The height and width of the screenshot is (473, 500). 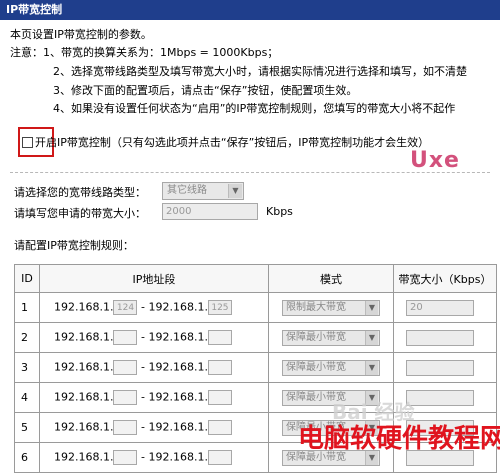 What do you see at coordinates (74, 245) in the screenshot?
I see `rules-title: 请配置IP带宽控制规则：` at bounding box center [74, 245].